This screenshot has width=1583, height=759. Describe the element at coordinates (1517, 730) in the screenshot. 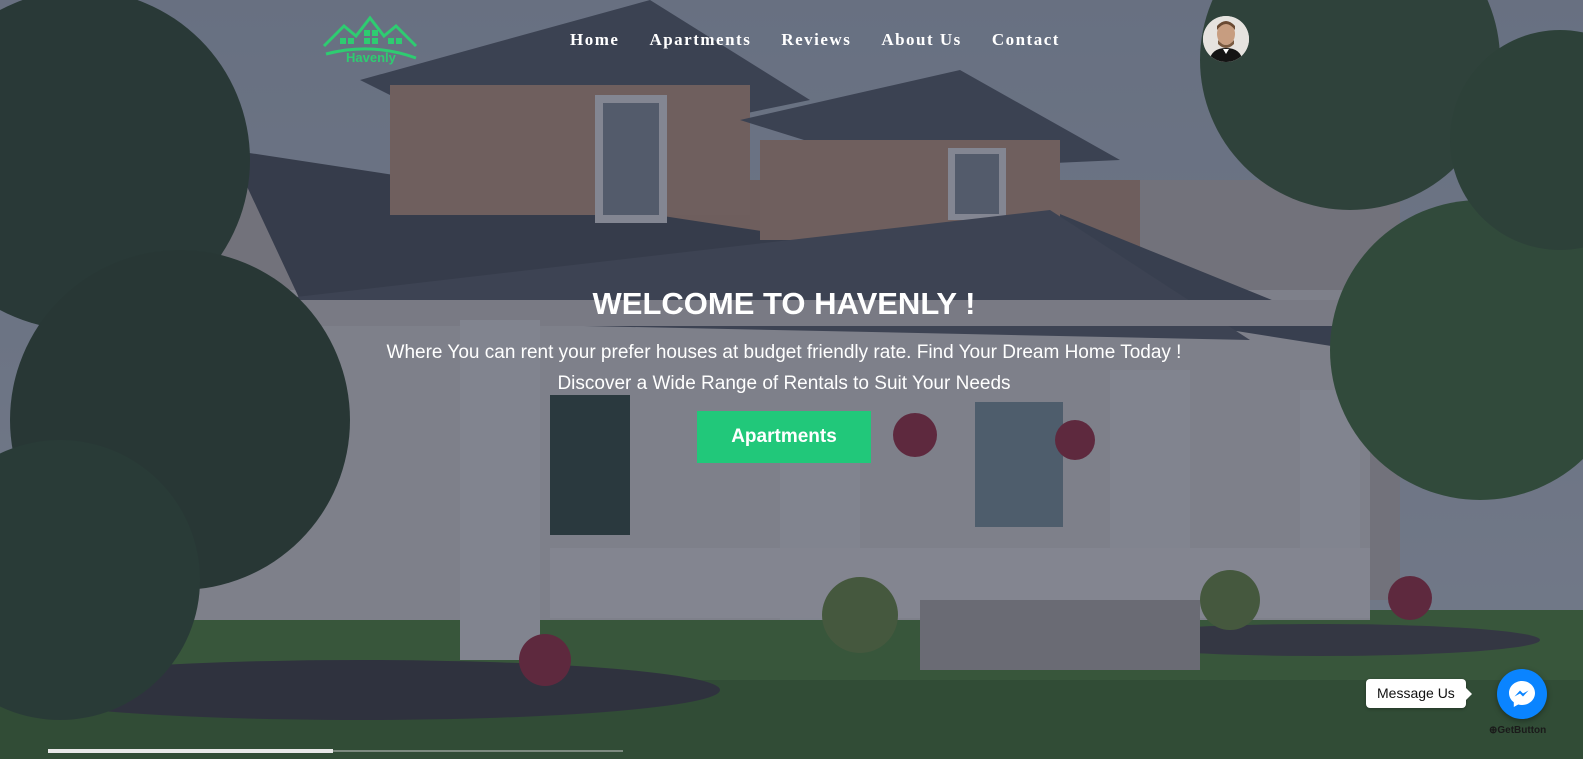

I see `getbutton-credit: ⊕GetButton` at that location.